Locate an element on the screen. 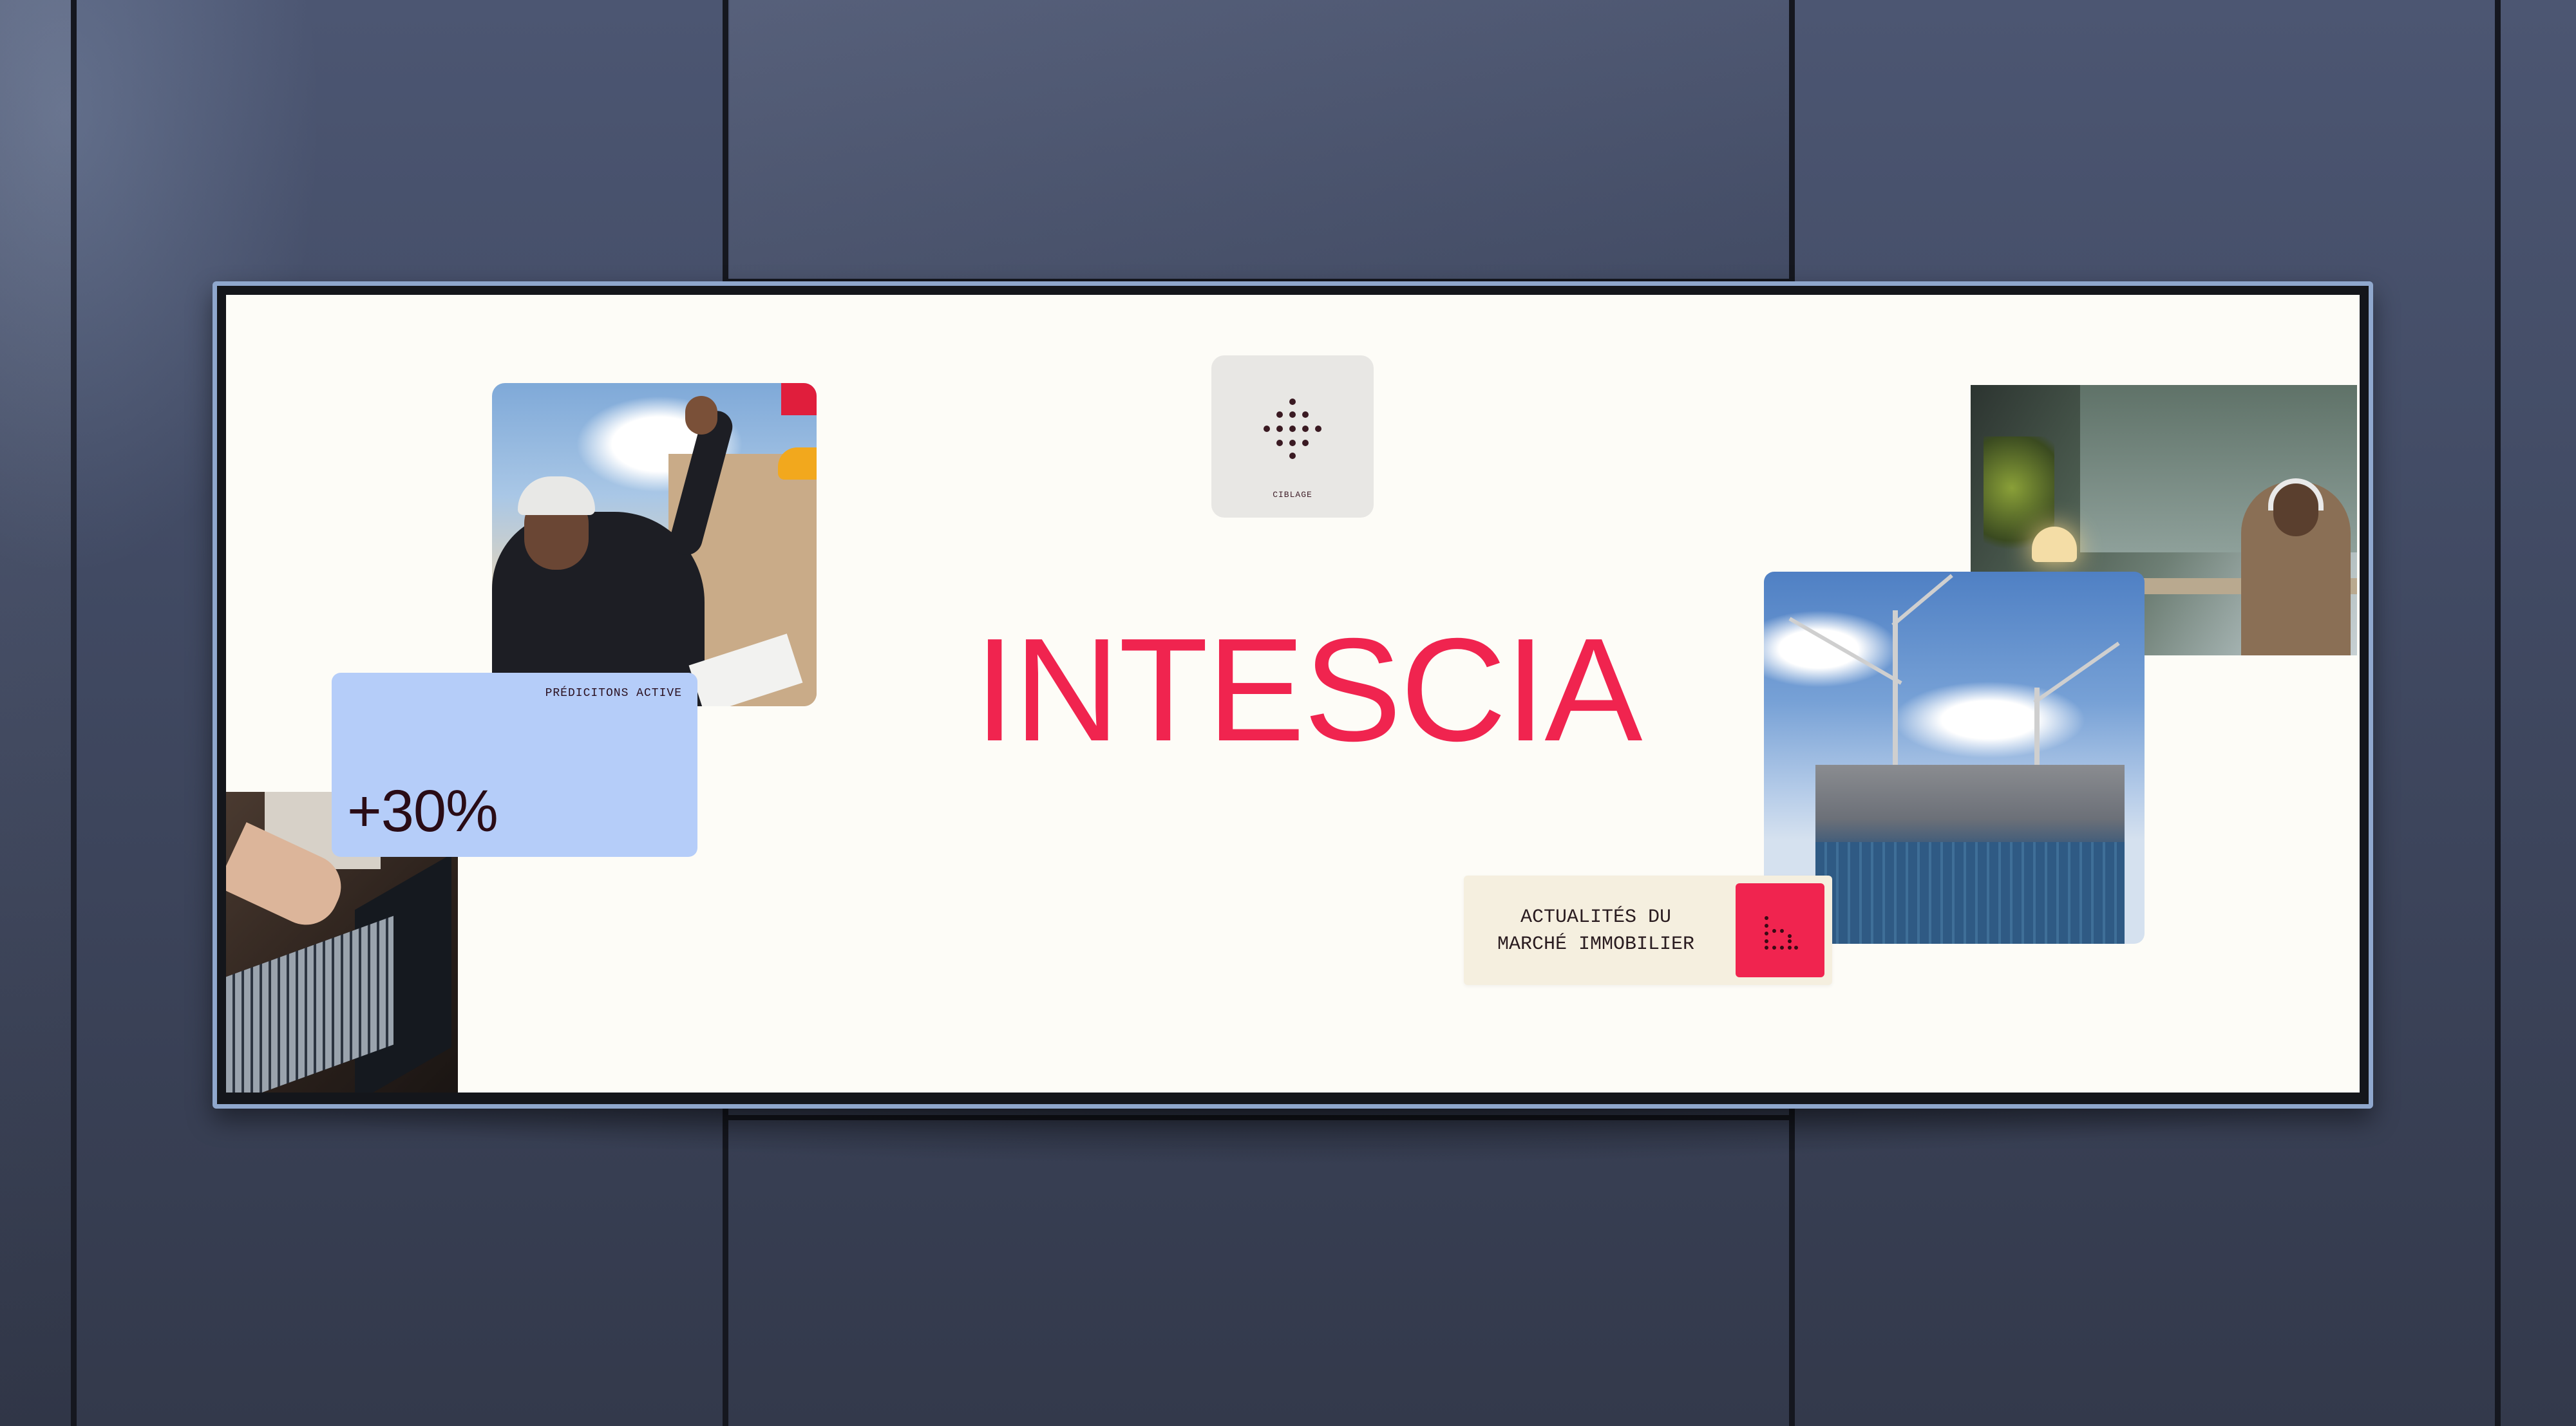 The image size is (2576, 1426). dot-grid-icon is located at coordinates (1292, 429).